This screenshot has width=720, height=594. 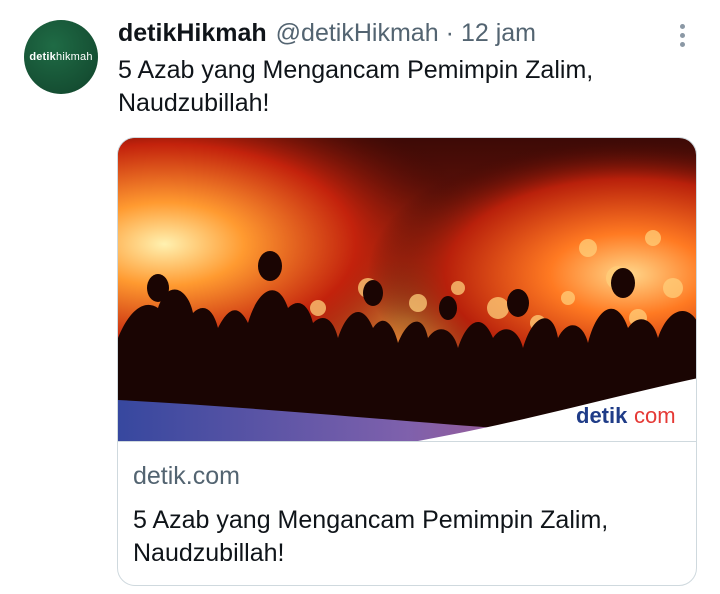 I want to click on watermark-logo-suffix: com, so click(x=655, y=415).